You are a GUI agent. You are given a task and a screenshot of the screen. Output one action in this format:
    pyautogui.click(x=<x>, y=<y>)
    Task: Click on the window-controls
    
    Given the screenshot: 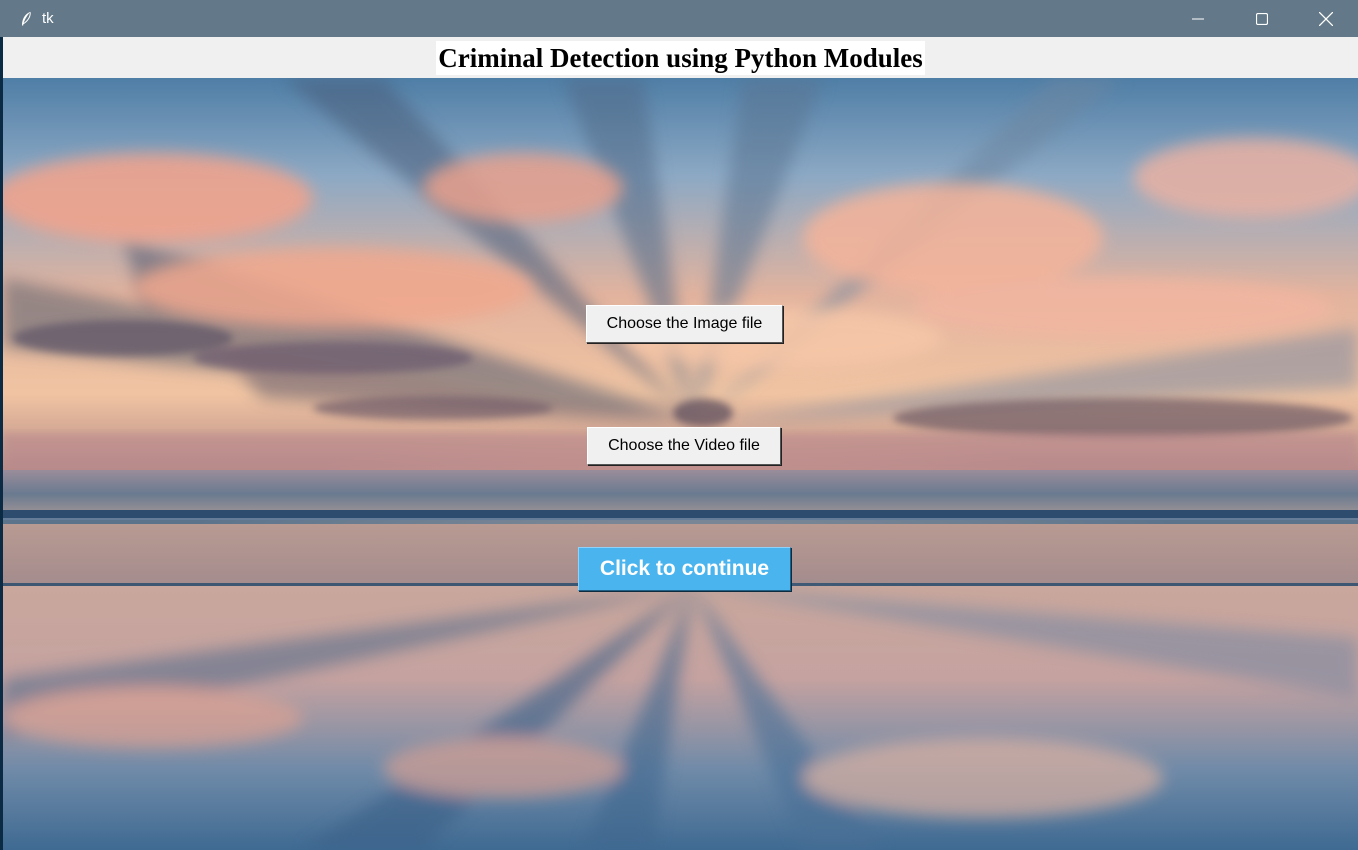 What is the action you would take?
    pyautogui.click(x=1262, y=18)
    